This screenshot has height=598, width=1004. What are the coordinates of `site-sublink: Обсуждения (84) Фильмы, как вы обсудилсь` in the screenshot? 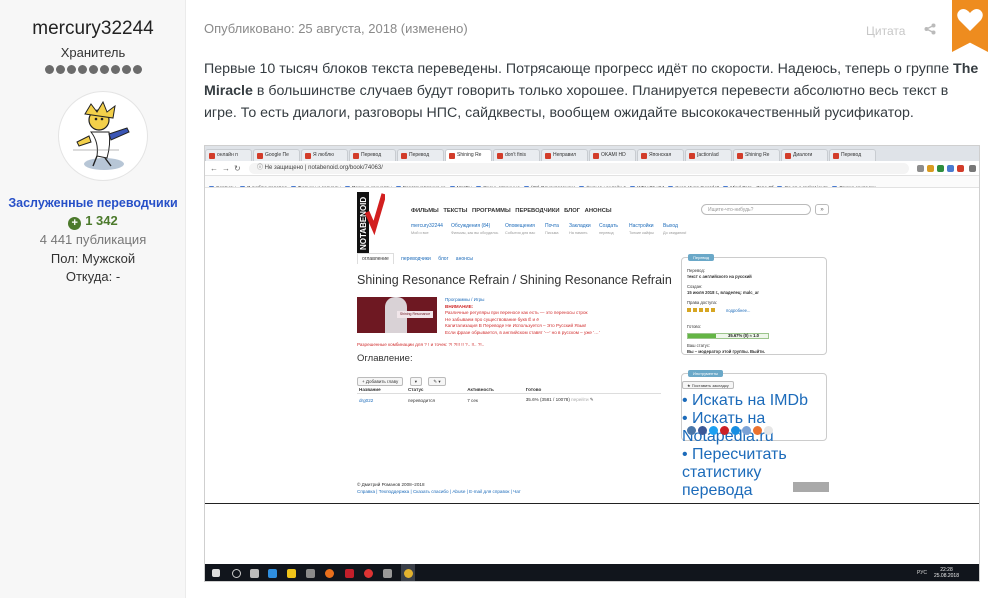 It's located at (474, 230).